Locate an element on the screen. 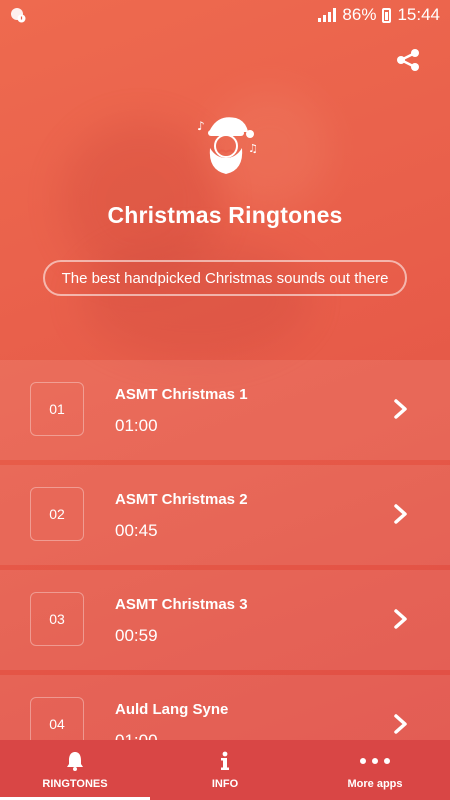  track-number: 01 is located at coordinates (57, 409).